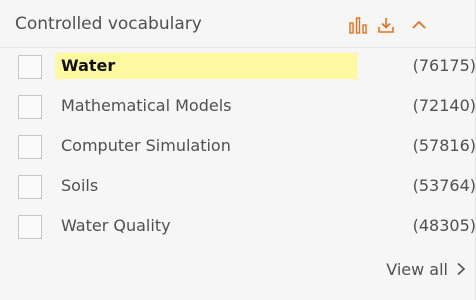 The height and width of the screenshot is (300, 476). Describe the element at coordinates (146, 145) in the screenshot. I see `facet-item-label: Computer Simulation` at that location.